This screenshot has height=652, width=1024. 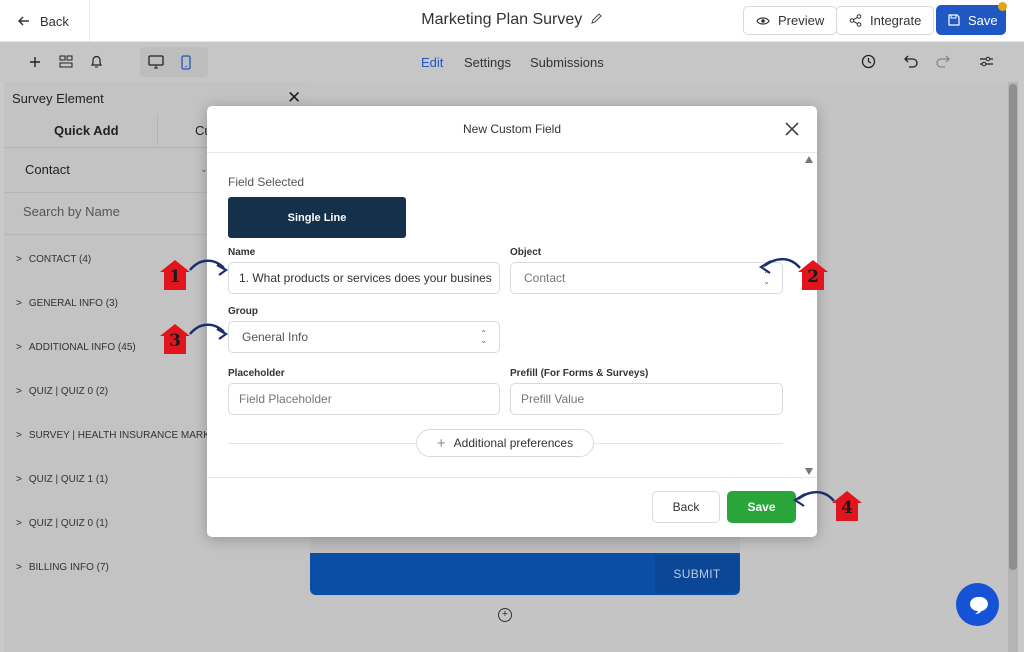 I want to click on preview-button: Preview, so click(x=790, y=20).